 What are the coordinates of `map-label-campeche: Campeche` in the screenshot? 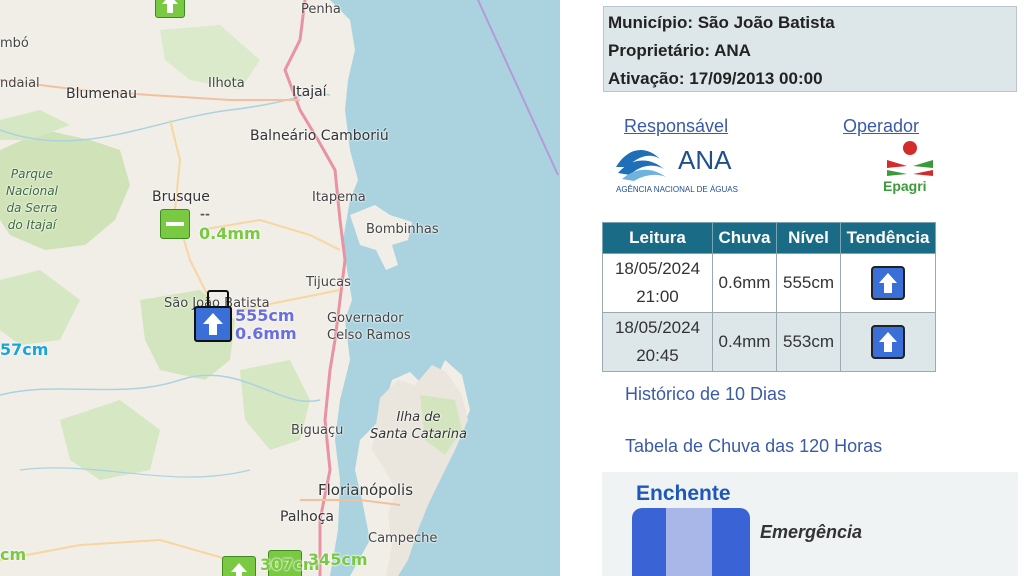 It's located at (403, 538).